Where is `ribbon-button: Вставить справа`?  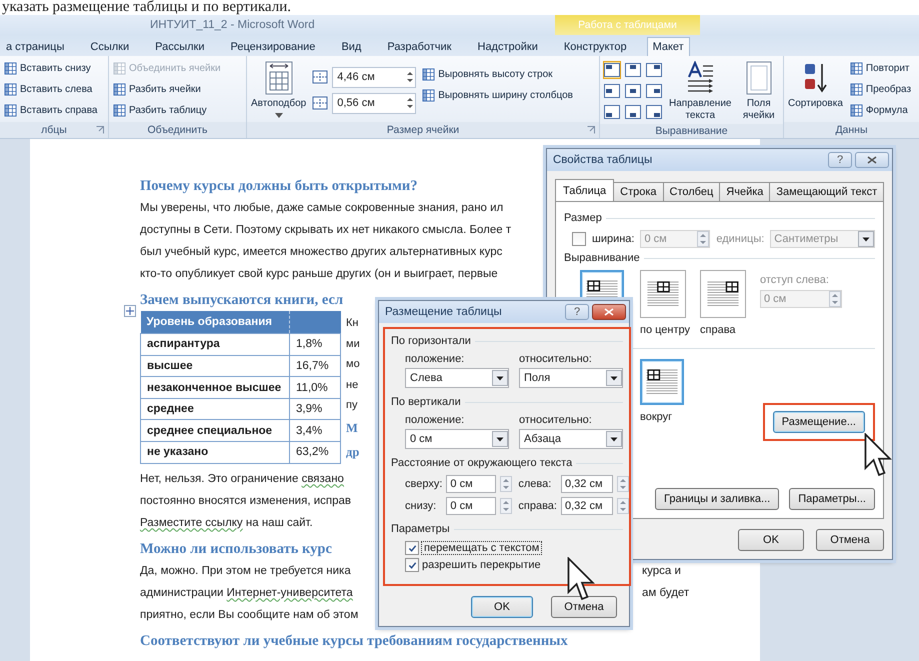 ribbon-button: Вставить справа is located at coordinates (50, 110).